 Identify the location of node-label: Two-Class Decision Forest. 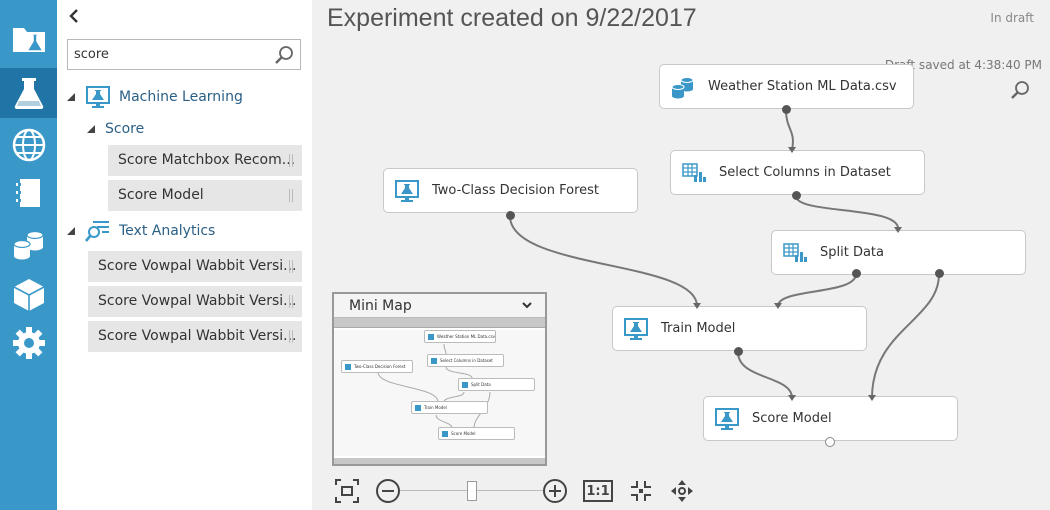
(516, 190).